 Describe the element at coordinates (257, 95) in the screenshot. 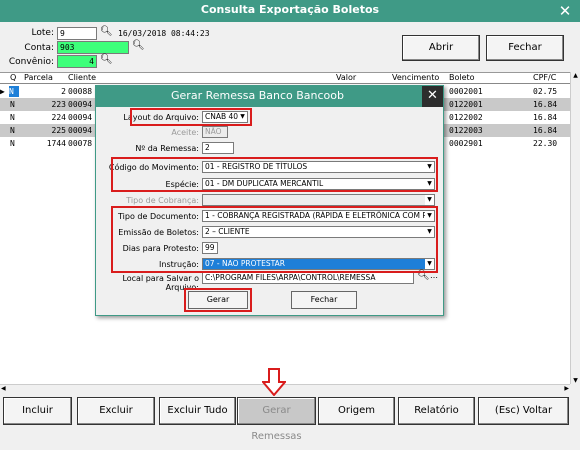

I see `dialog-title: Gerar Remessa Banco Bancoob` at that location.